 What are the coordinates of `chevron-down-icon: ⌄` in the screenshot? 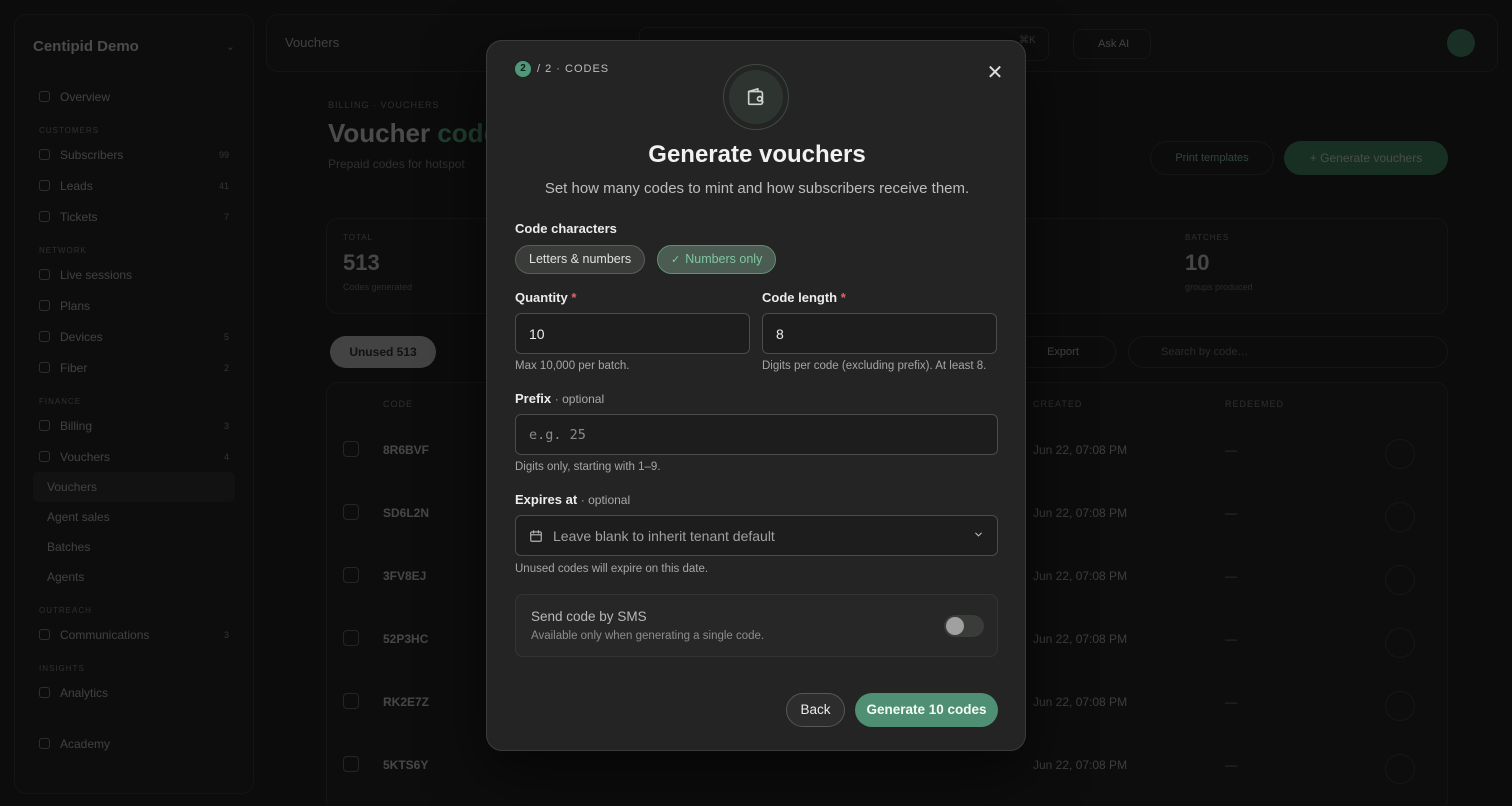 It's located at (230, 46).